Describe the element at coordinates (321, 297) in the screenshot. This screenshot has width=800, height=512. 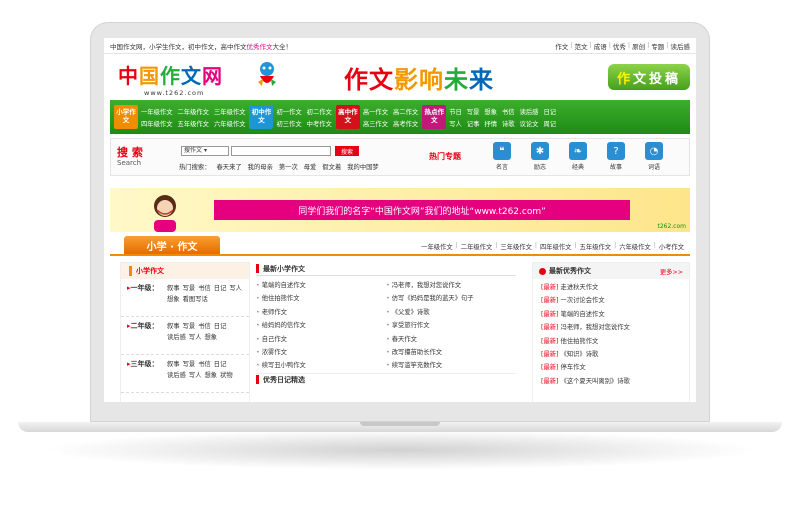
I see `essay-link: 他住拍熊作文` at that location.